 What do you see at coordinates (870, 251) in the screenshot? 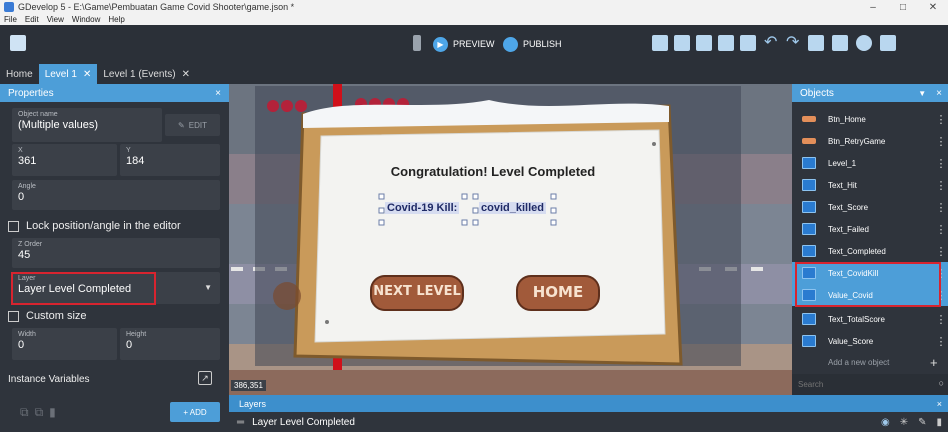
I see `object-item-text-completed: Text_Completed ⋮` at bounding box center [870, 251].